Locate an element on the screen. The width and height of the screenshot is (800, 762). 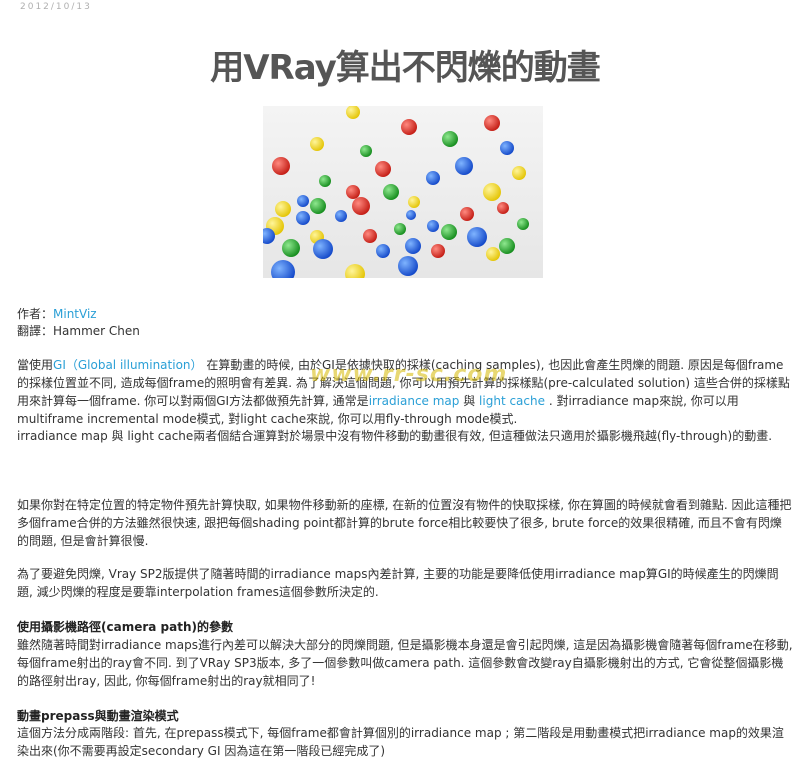
post-title: 用VRay算出不閃爍的動畫 is located at coordinates (405, 68).